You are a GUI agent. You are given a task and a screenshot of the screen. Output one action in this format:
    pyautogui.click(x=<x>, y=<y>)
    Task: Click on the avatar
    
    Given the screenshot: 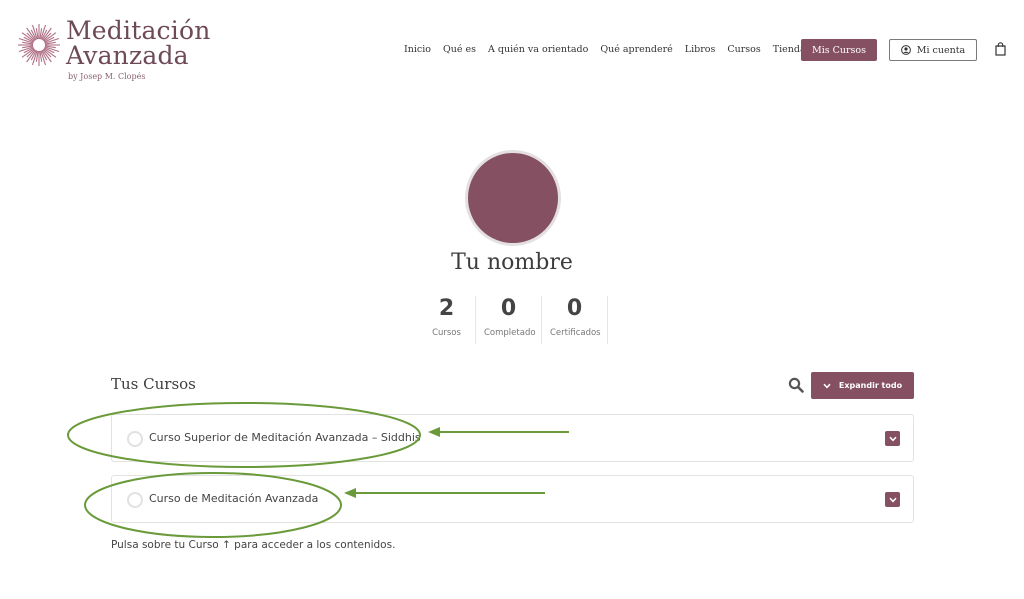 What is the action you would take?
    pyautogui.click(x=513, y=198)
    